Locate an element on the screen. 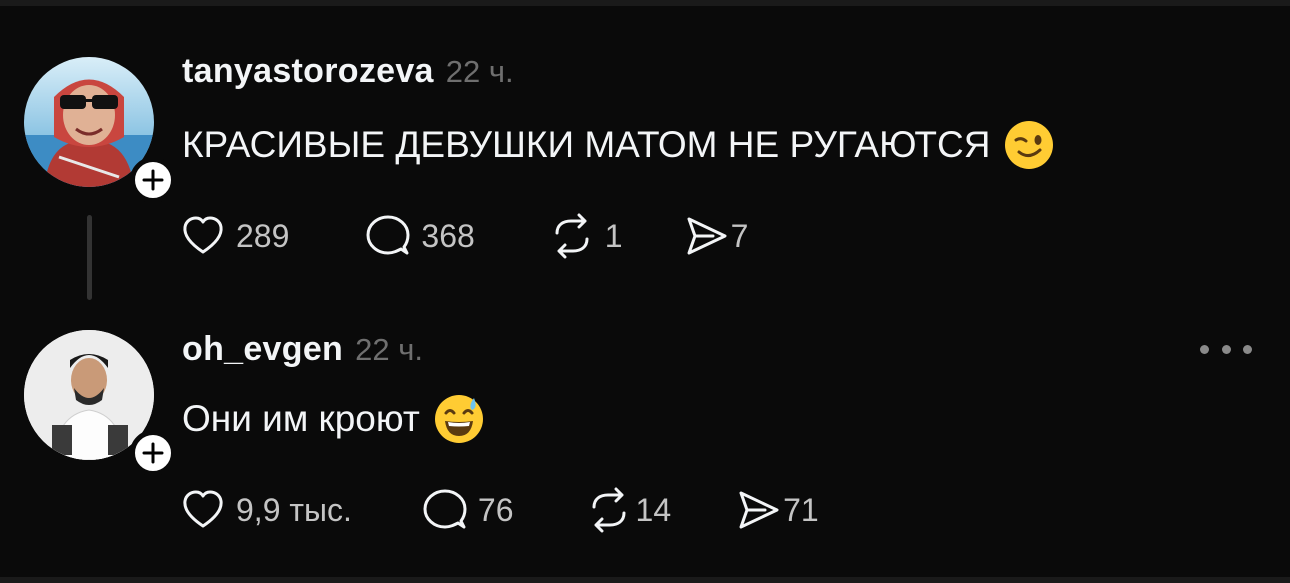  thread-line is located at coordinates (89, 257).